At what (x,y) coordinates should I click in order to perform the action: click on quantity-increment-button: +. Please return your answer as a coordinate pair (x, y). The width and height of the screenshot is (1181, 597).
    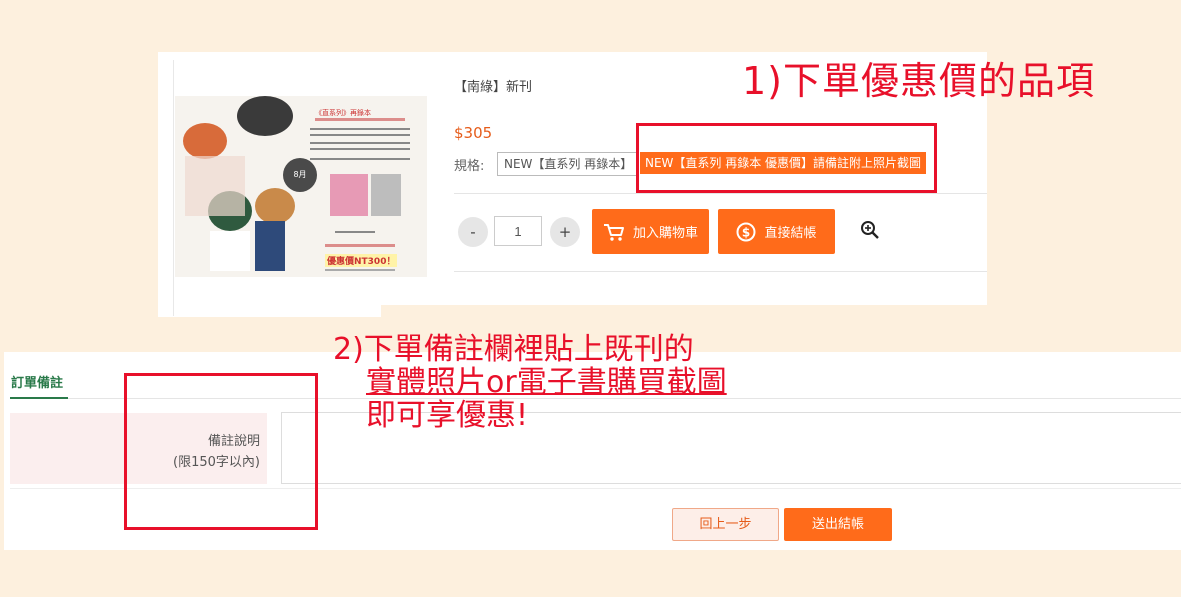
    Looking at the image, I should click on (565, 232).